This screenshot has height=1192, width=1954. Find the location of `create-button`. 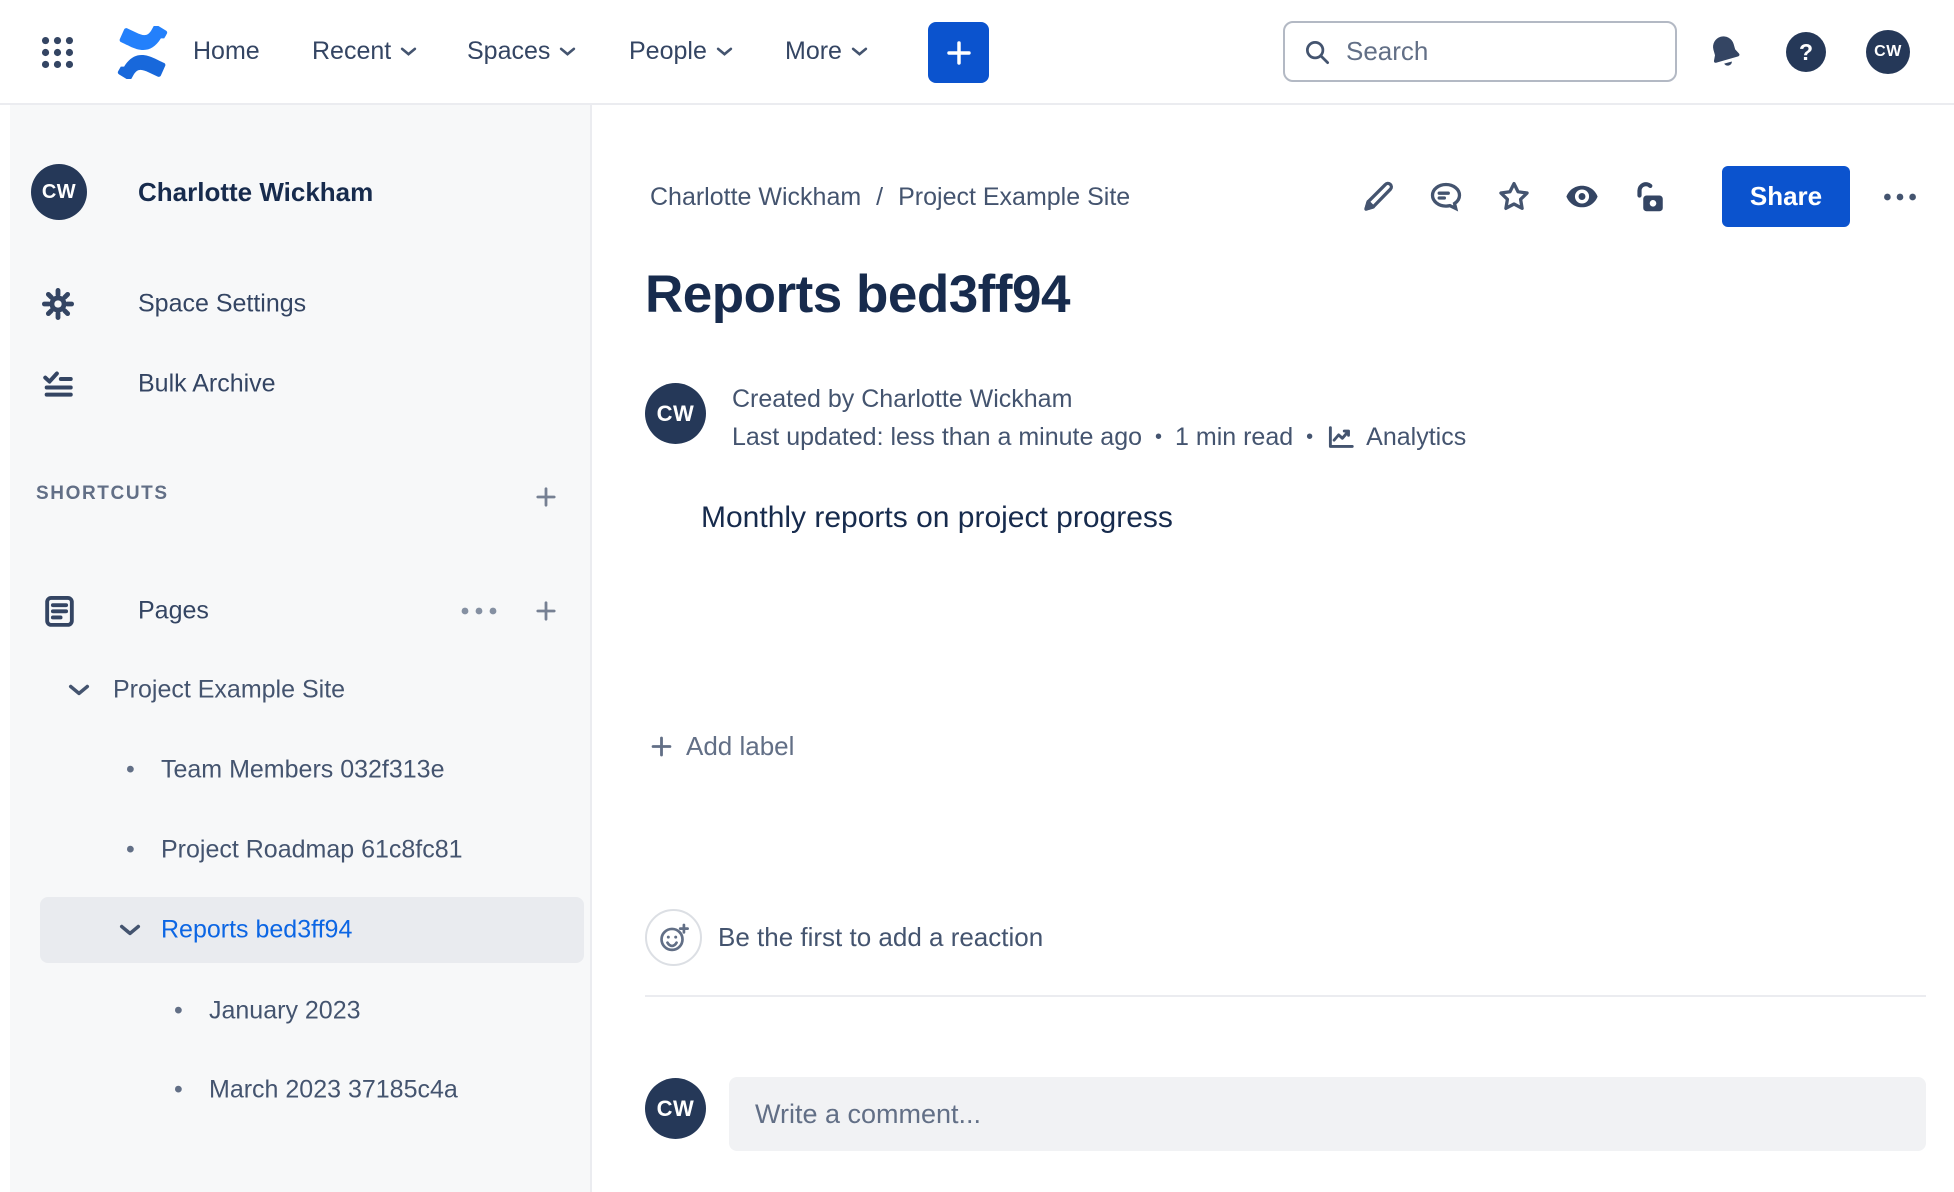

create-button is located at coordinates (958, 52).